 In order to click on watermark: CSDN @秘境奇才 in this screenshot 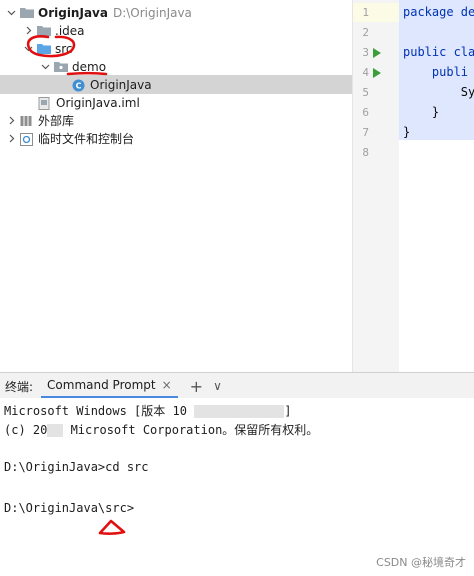, I will do `click(421, 562)`.